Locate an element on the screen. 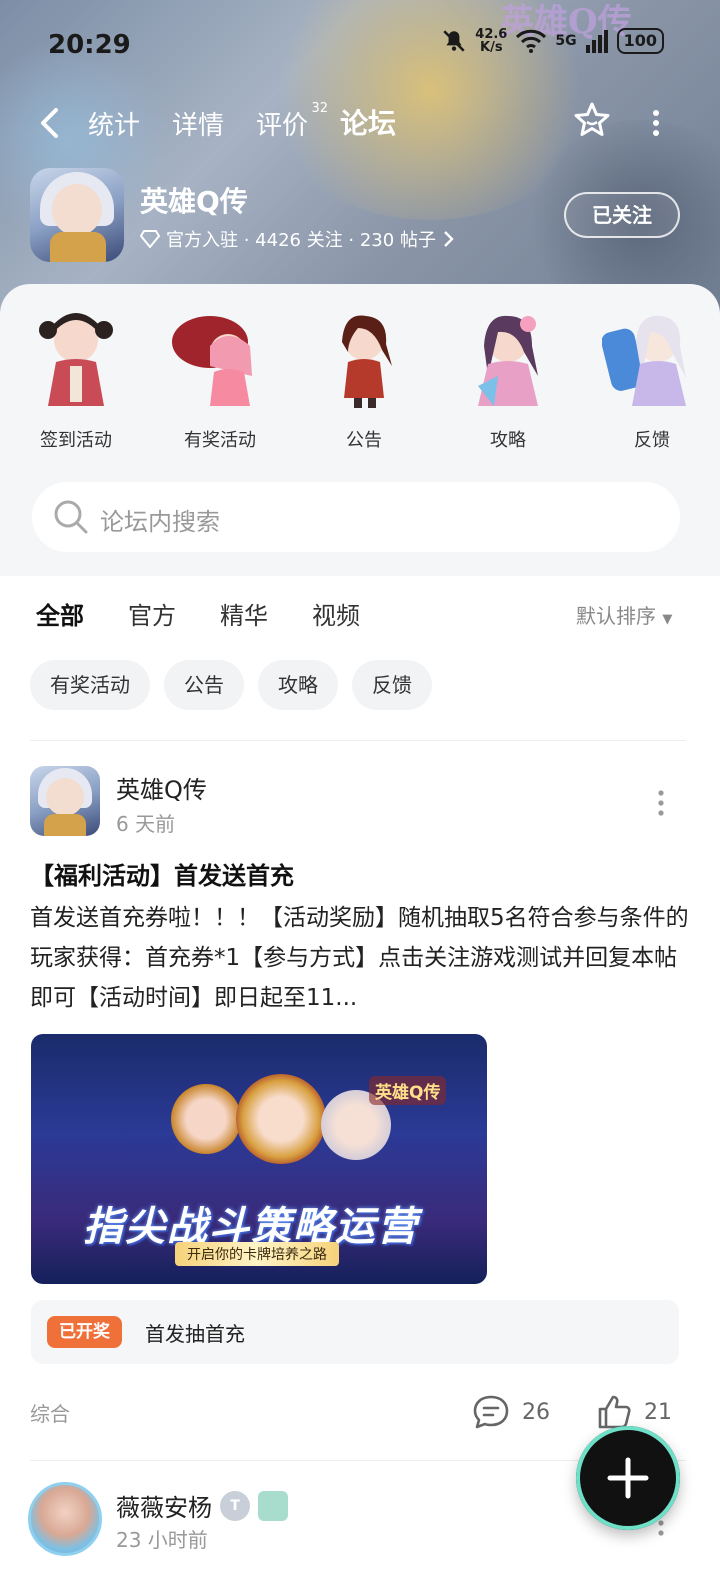 The image size is (720, 1591). game-title: 英雄Q传 is located at coordinates (194, 201).